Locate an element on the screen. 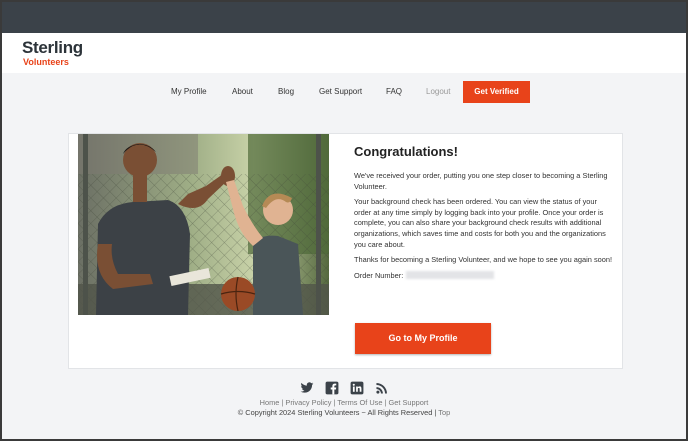 Image resolution: width=688 pixels, height=441 pixels. go-to-my-profile-button: Go to My Profile is located at coordinates (423, 338).